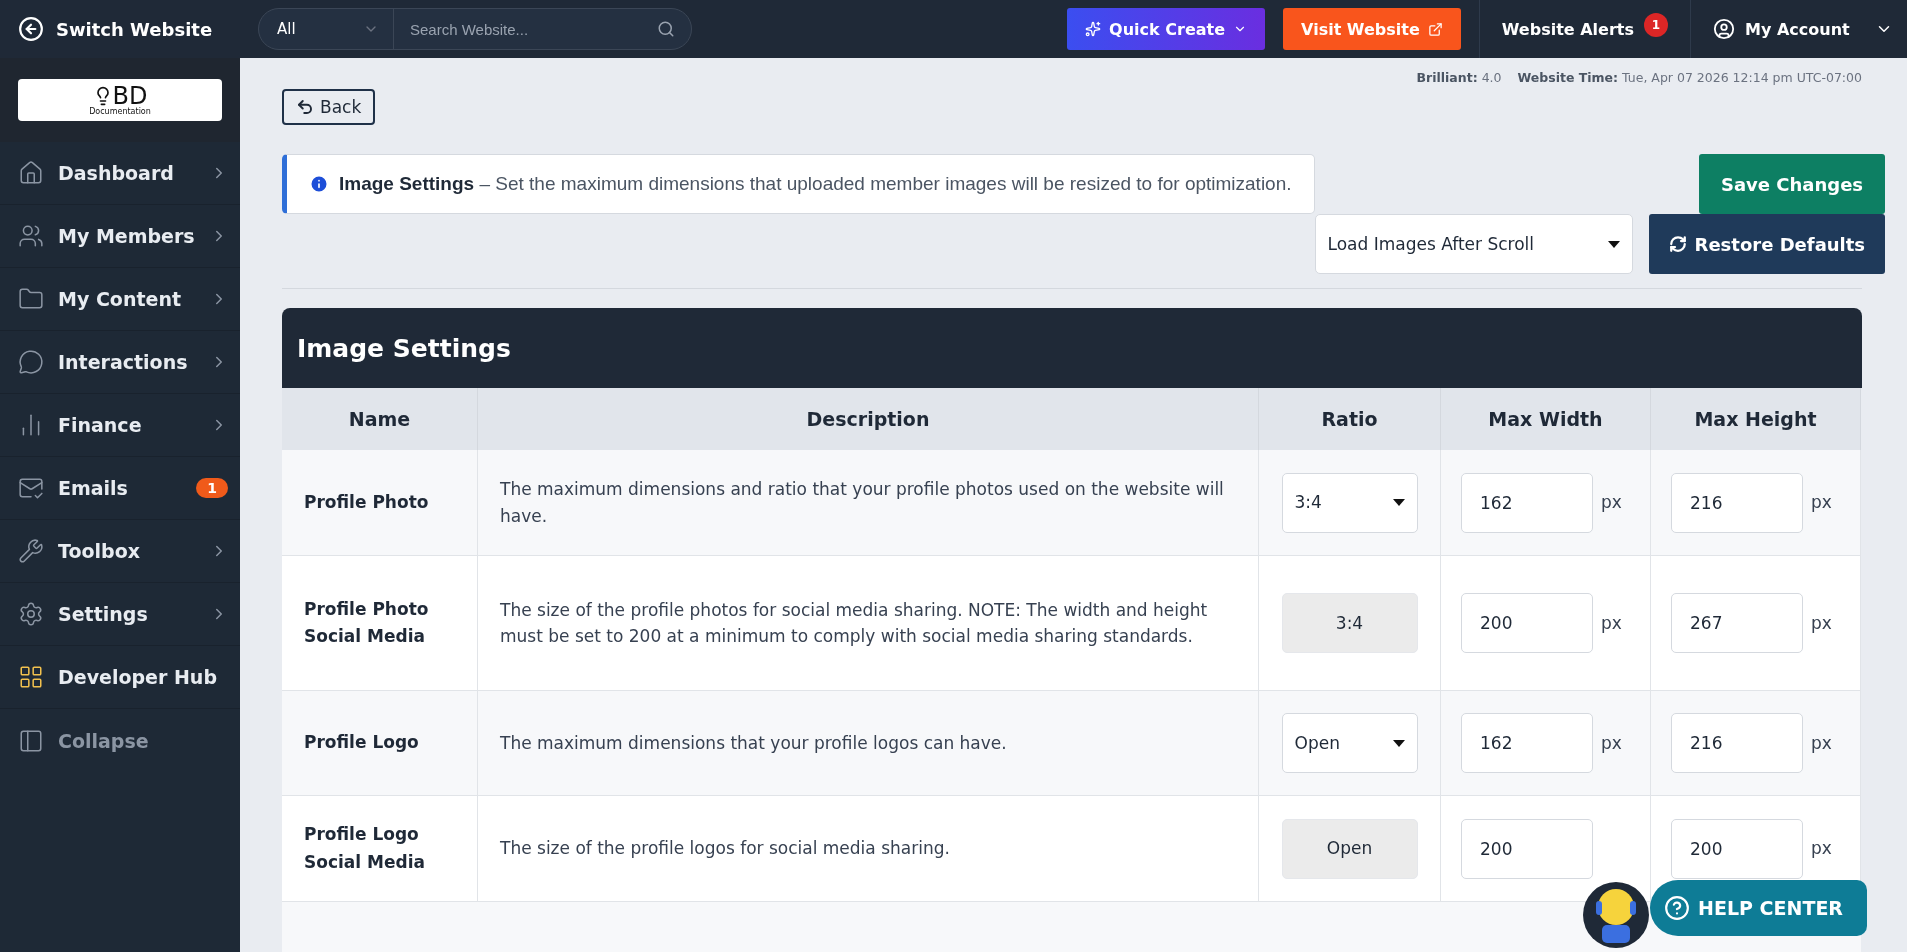  What do you see at coordinates (1758, 908) in the screenshot?
I see `help-center-button: HELP CENTER` at bounding box center [1758, 908].